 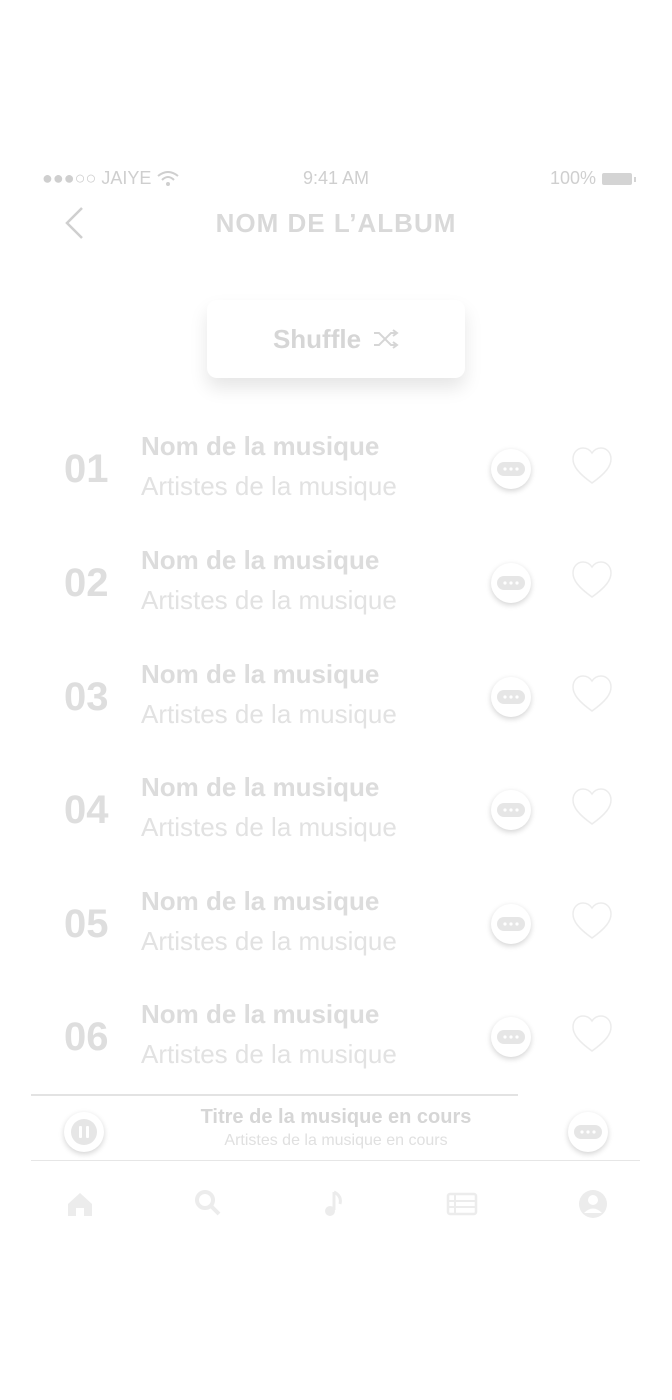 What do you see at coordinates (274, 1095) in the screenshot?
I see `playback-progress-bar` at bounding box center [274, 1095].